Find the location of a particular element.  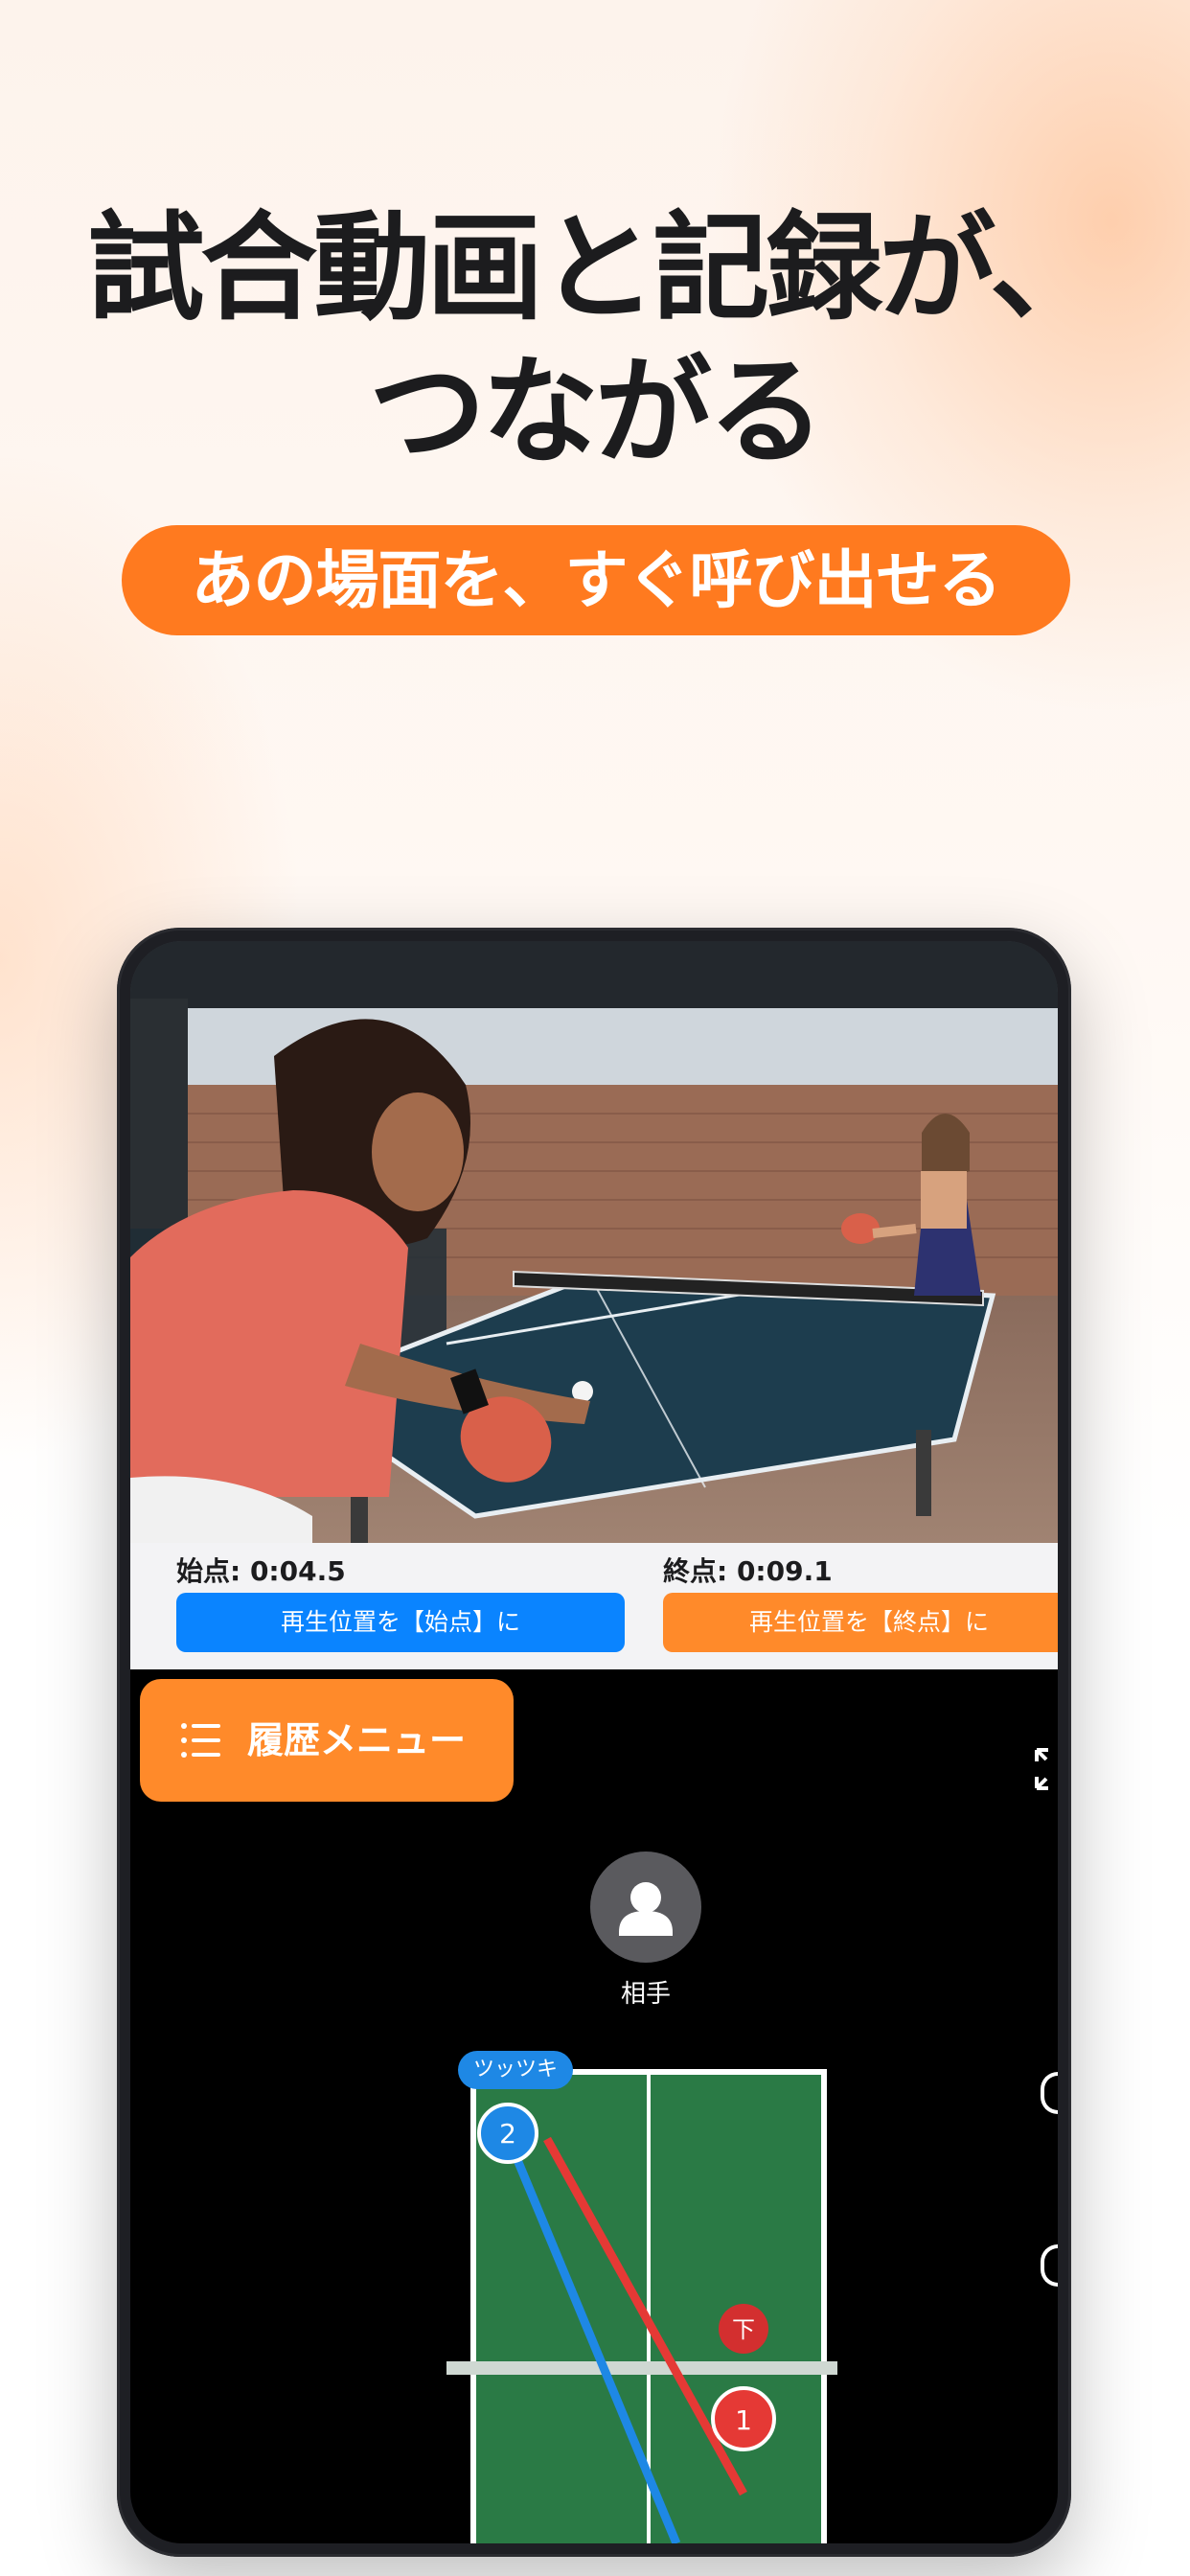

set-end-button: 再生位置を【終点】に is located at coordinates (860, 1622).